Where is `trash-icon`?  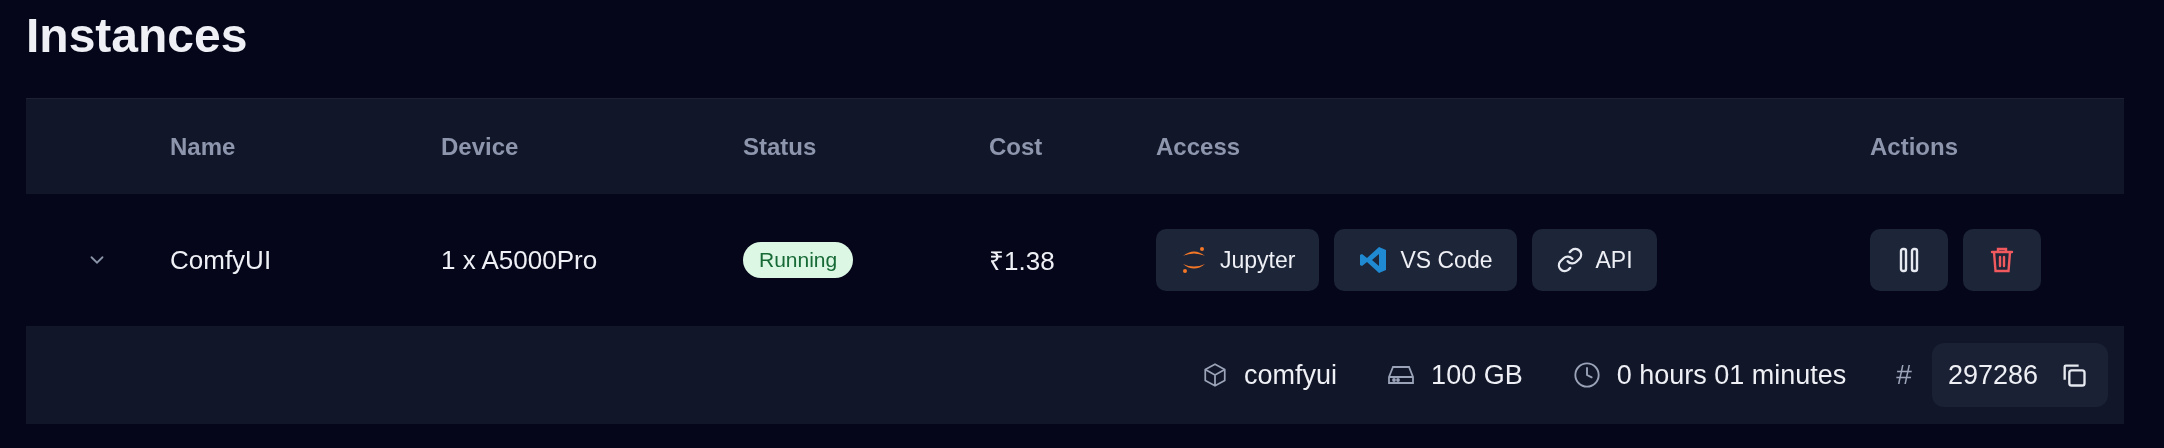
trash-icon is located at coordinates (2002, 260).